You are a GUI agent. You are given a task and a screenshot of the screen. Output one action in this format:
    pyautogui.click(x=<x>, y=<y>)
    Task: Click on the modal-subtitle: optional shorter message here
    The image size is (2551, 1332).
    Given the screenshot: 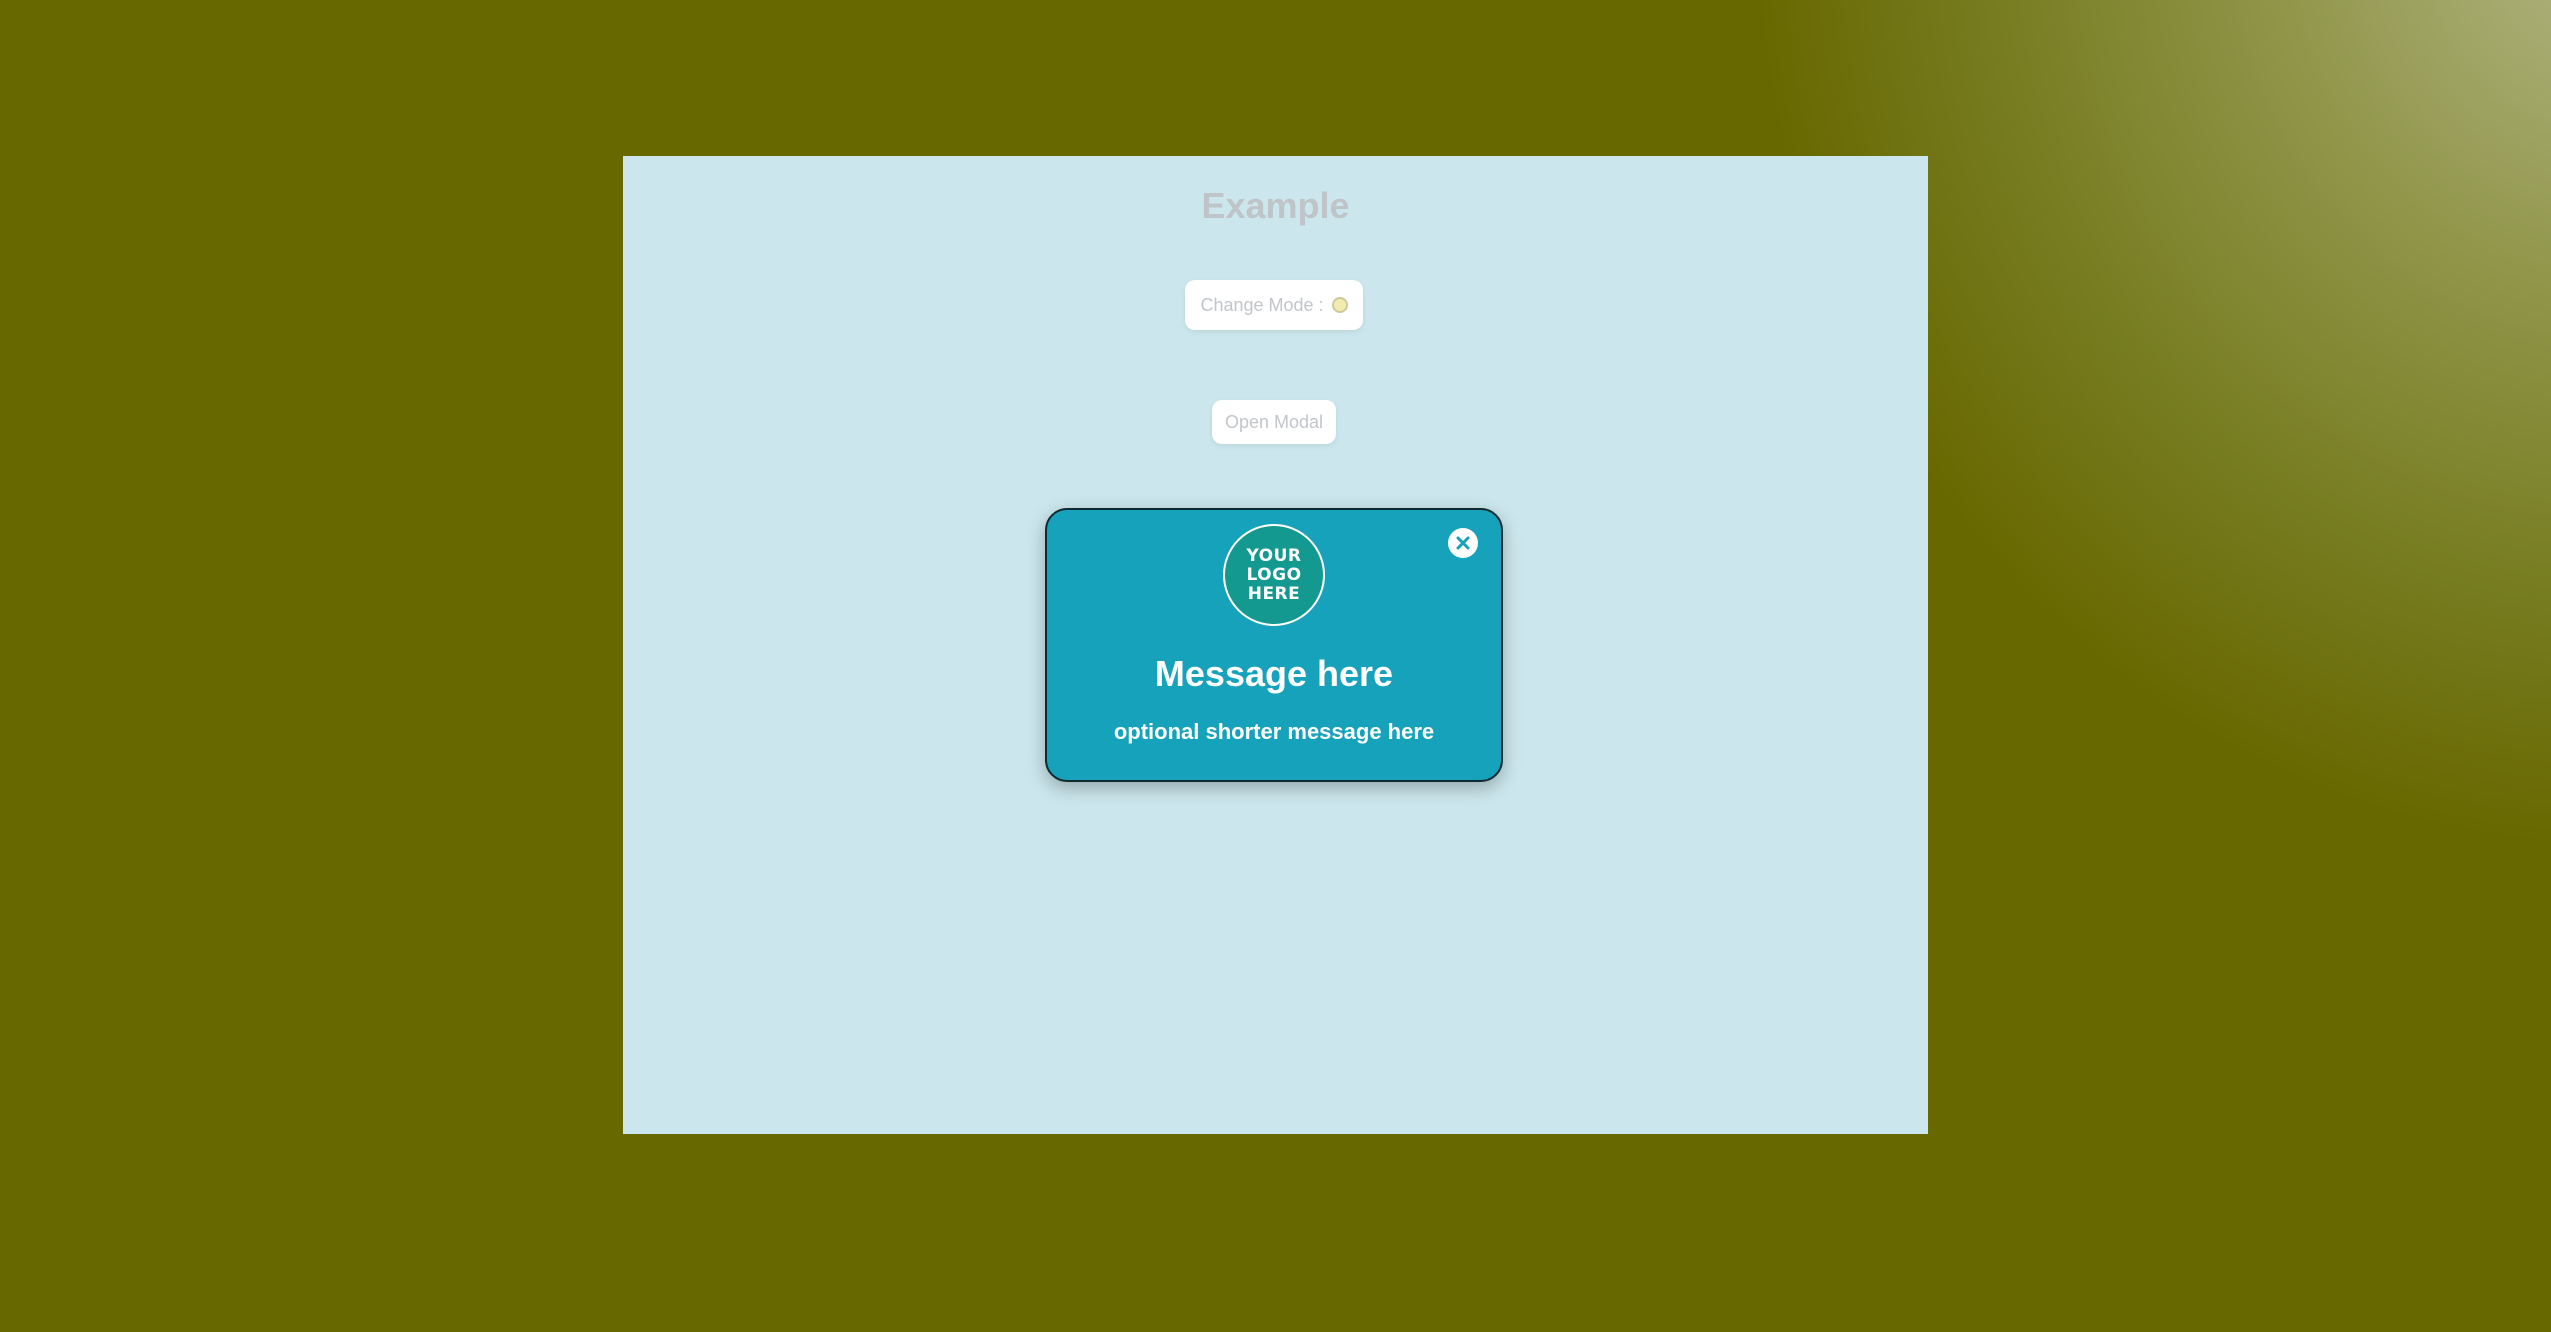 What is the action you would take?
    pyautogui.click(x=1274, y=731)
    